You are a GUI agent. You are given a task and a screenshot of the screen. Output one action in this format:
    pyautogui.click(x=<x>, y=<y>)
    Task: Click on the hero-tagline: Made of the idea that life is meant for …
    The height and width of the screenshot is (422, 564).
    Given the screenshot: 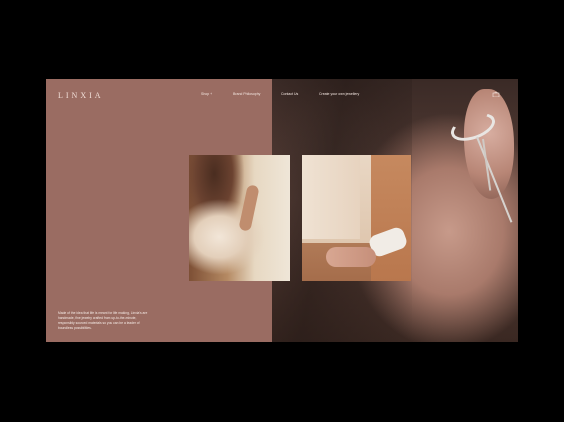 What is the action you would take?
    pyautogui.click(x=103, y=320)
    